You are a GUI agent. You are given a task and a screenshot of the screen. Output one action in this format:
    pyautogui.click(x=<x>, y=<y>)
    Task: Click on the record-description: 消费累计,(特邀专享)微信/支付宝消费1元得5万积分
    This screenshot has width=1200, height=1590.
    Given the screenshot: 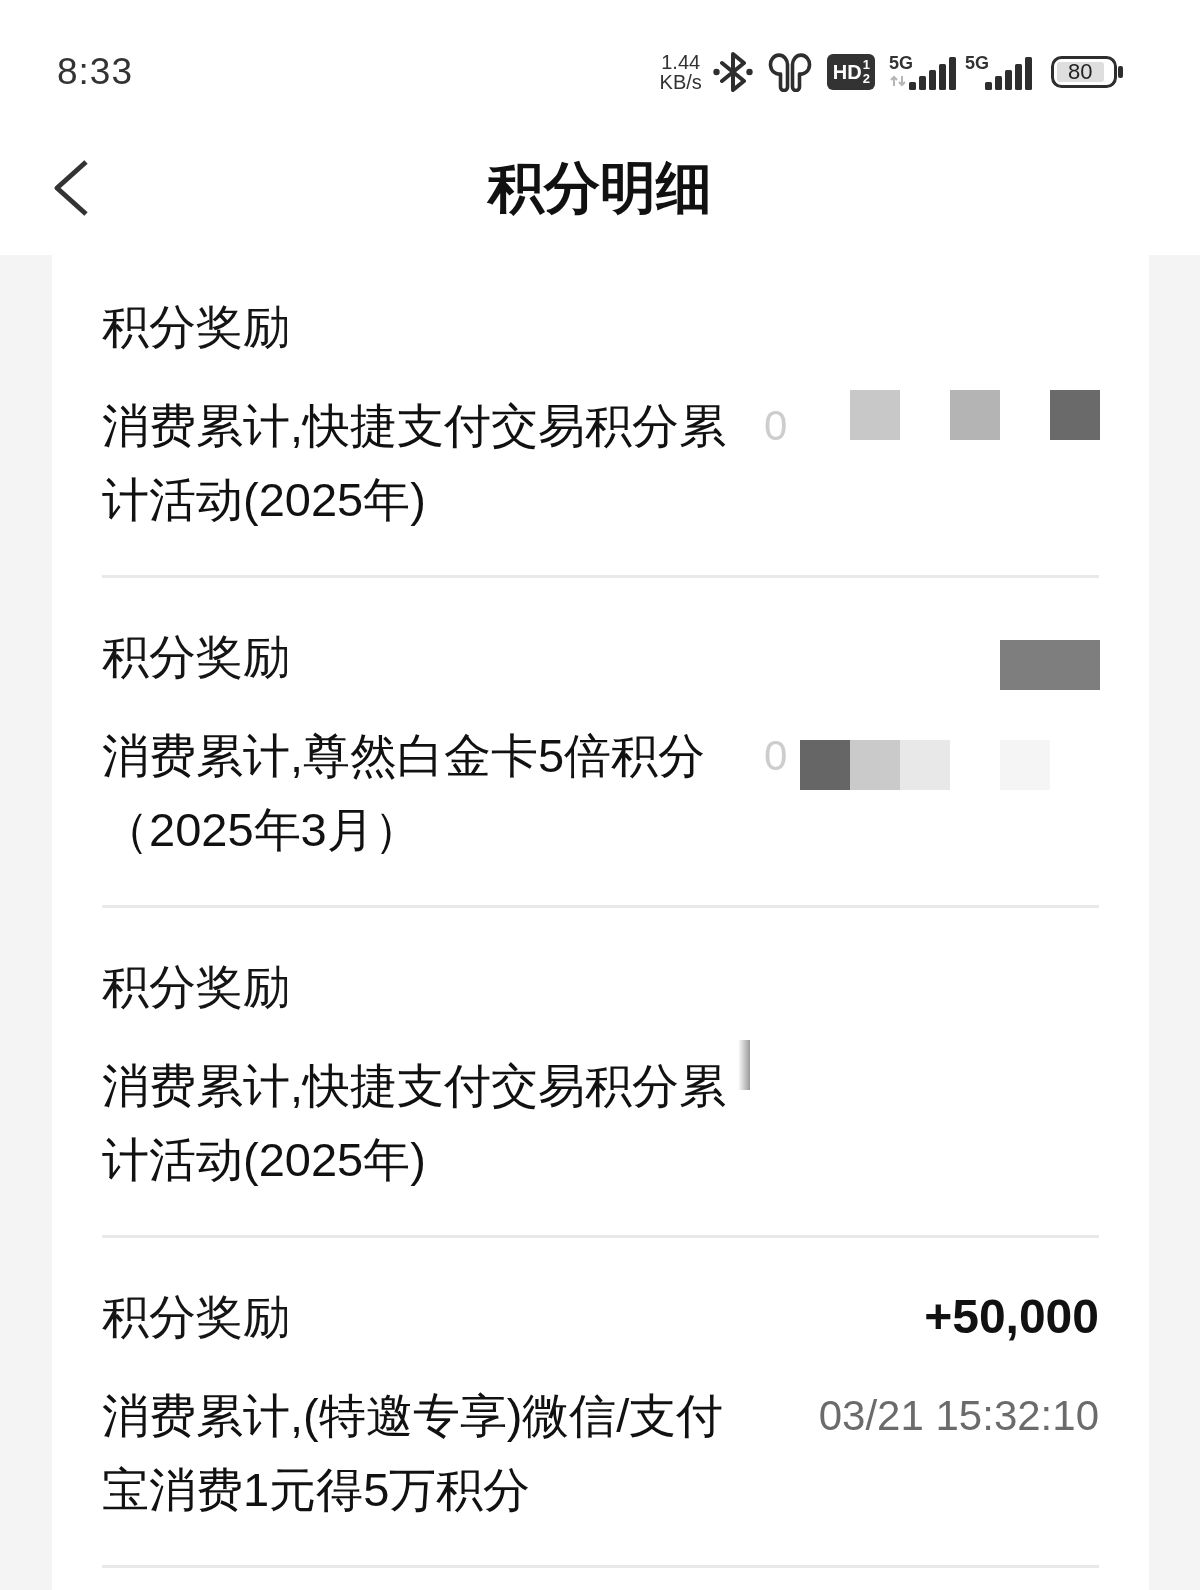 What is the action you would take?
    pyautogui.click(x=413, y=1453)
    